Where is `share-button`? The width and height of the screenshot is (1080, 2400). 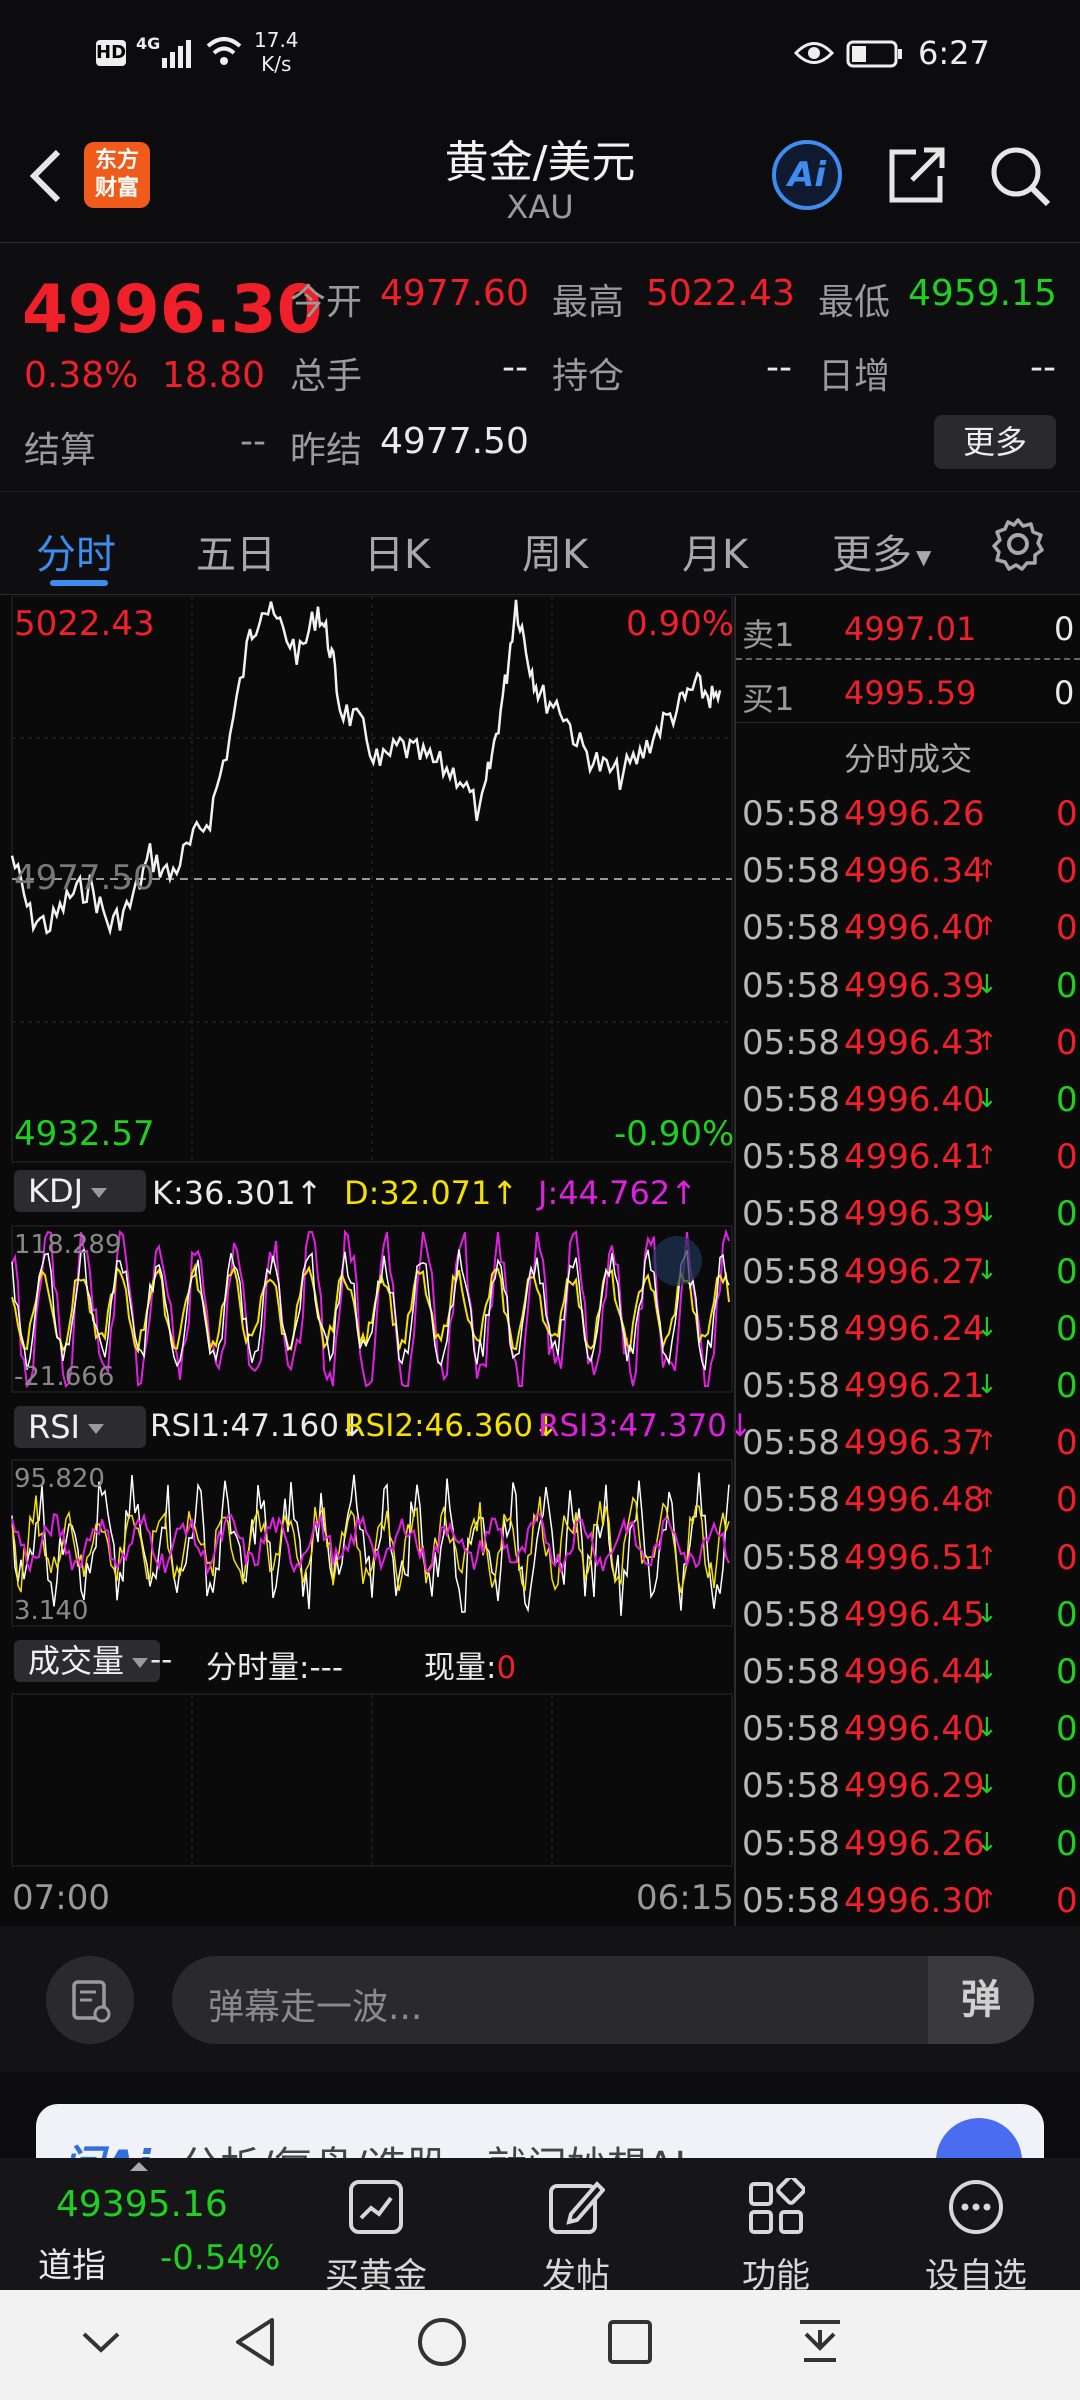 share-button is located at coordinates (917, 177).